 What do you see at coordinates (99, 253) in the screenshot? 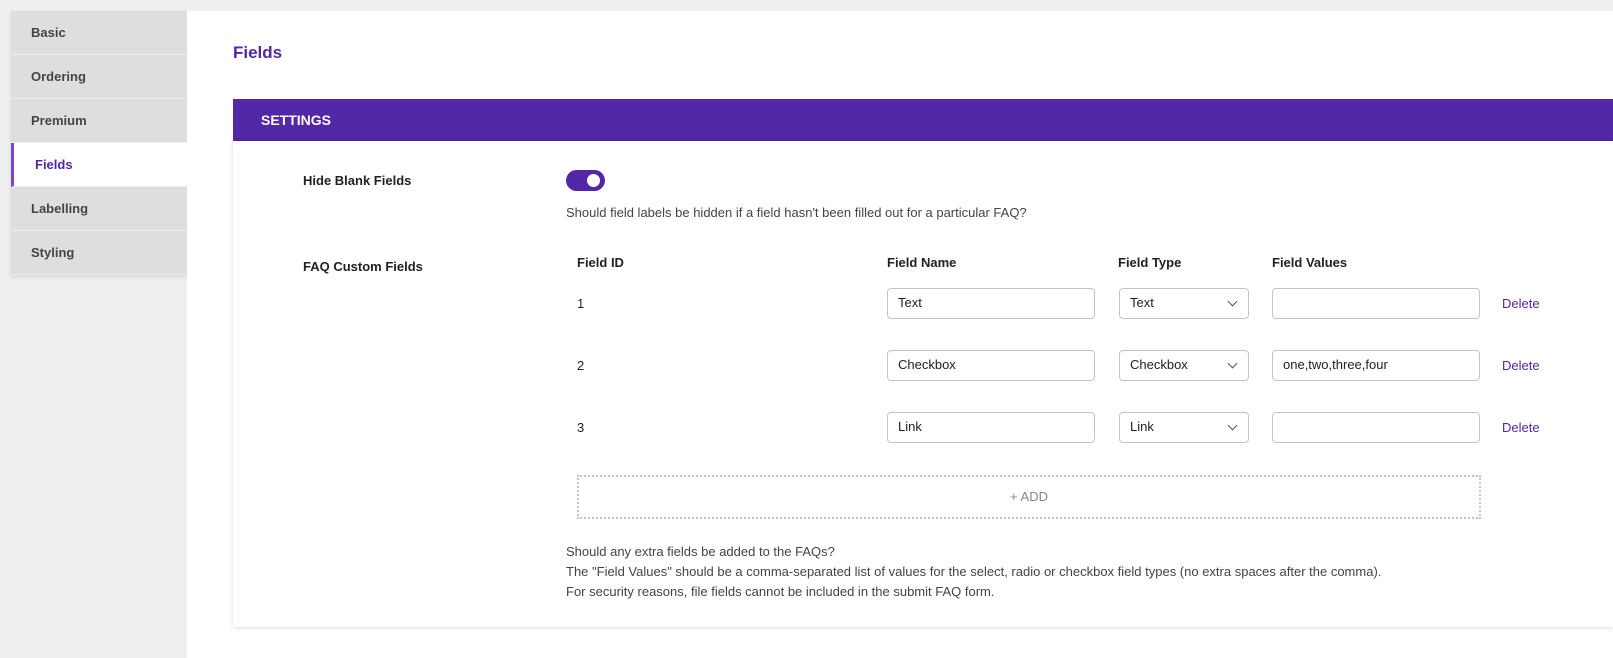
I see `sidebar-item-styling: Styling` at bounding box center [99, 253].